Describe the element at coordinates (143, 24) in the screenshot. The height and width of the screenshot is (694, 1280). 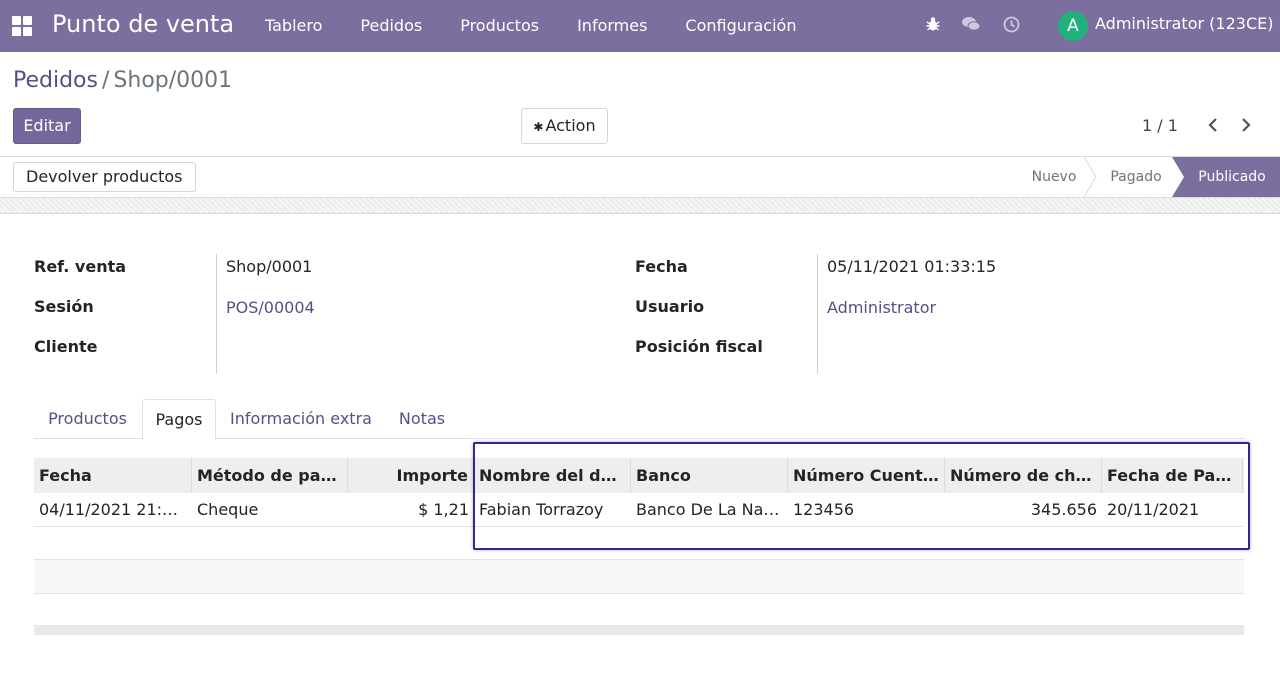
I see `app-name: Punto de venta` at that location.